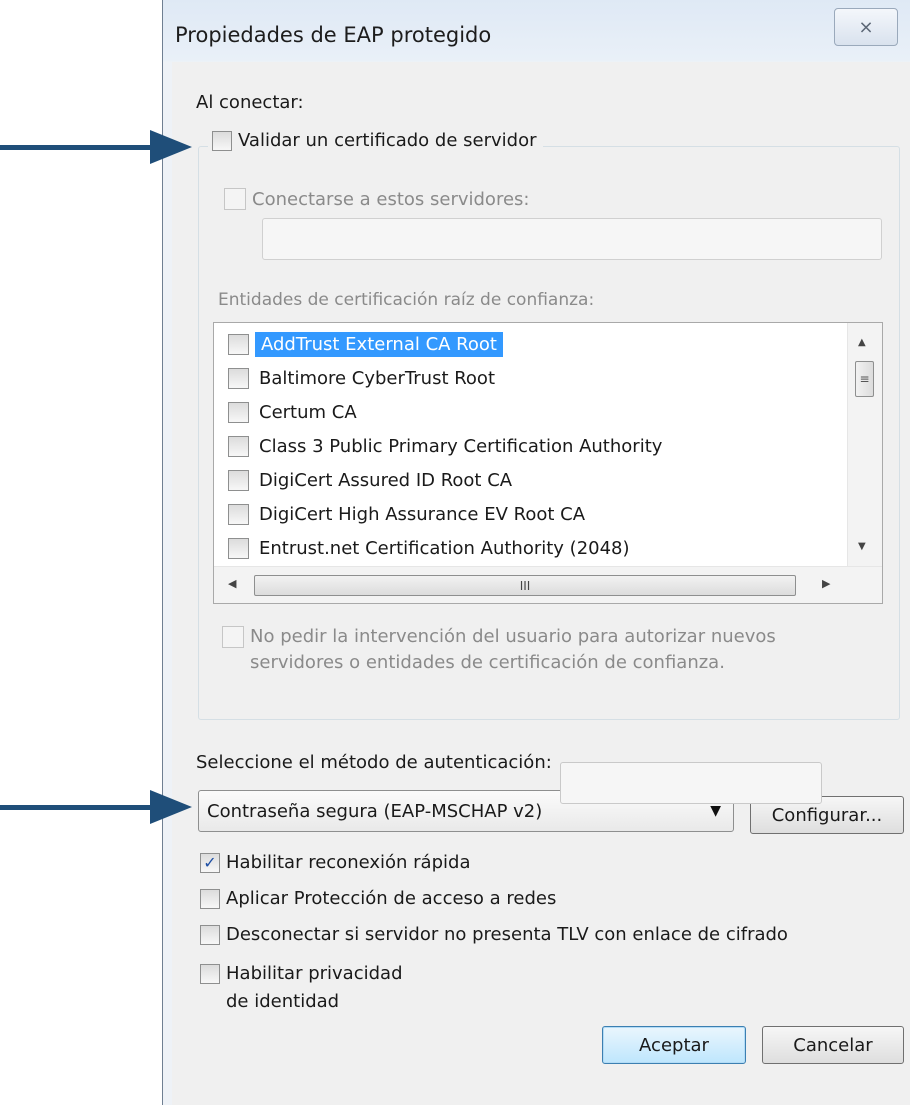  I want to click on identity-privacy-label: Habilitar privacidad de identidad, so click(314, 988).